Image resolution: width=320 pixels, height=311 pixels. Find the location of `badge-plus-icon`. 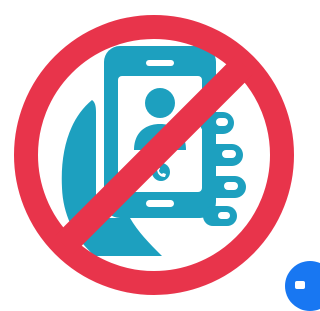

badge-plus-icon is located at coordinates (300, 285).